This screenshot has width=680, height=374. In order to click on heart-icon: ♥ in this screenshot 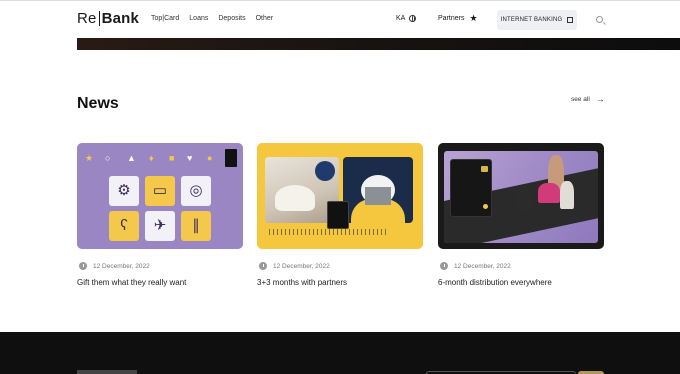, I will do `click(190, 158)`.